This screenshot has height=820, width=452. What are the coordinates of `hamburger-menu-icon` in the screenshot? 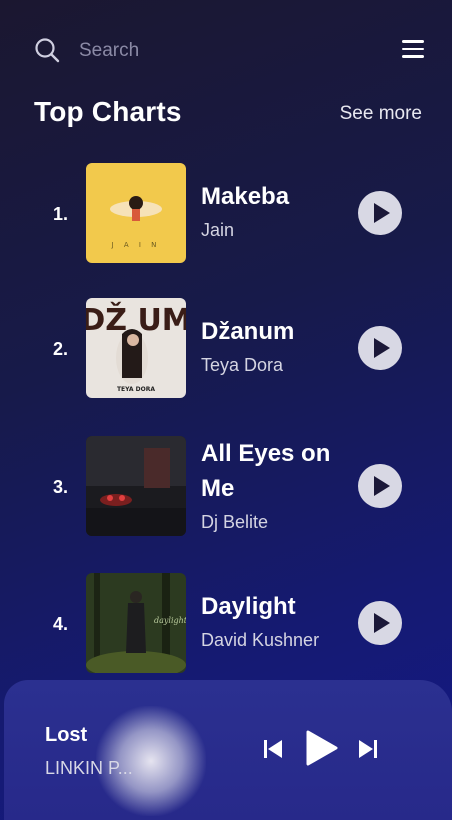 It's located at (413, 50).